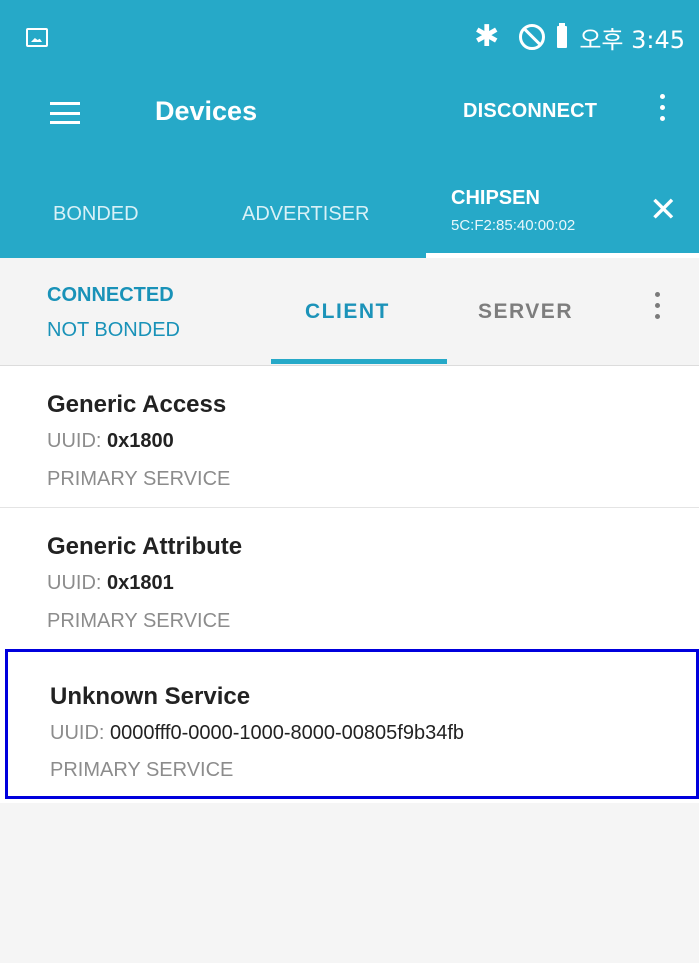 This screenshot has width=699, height=963. I want to click on client-tab-indicator, so click(359, 361).